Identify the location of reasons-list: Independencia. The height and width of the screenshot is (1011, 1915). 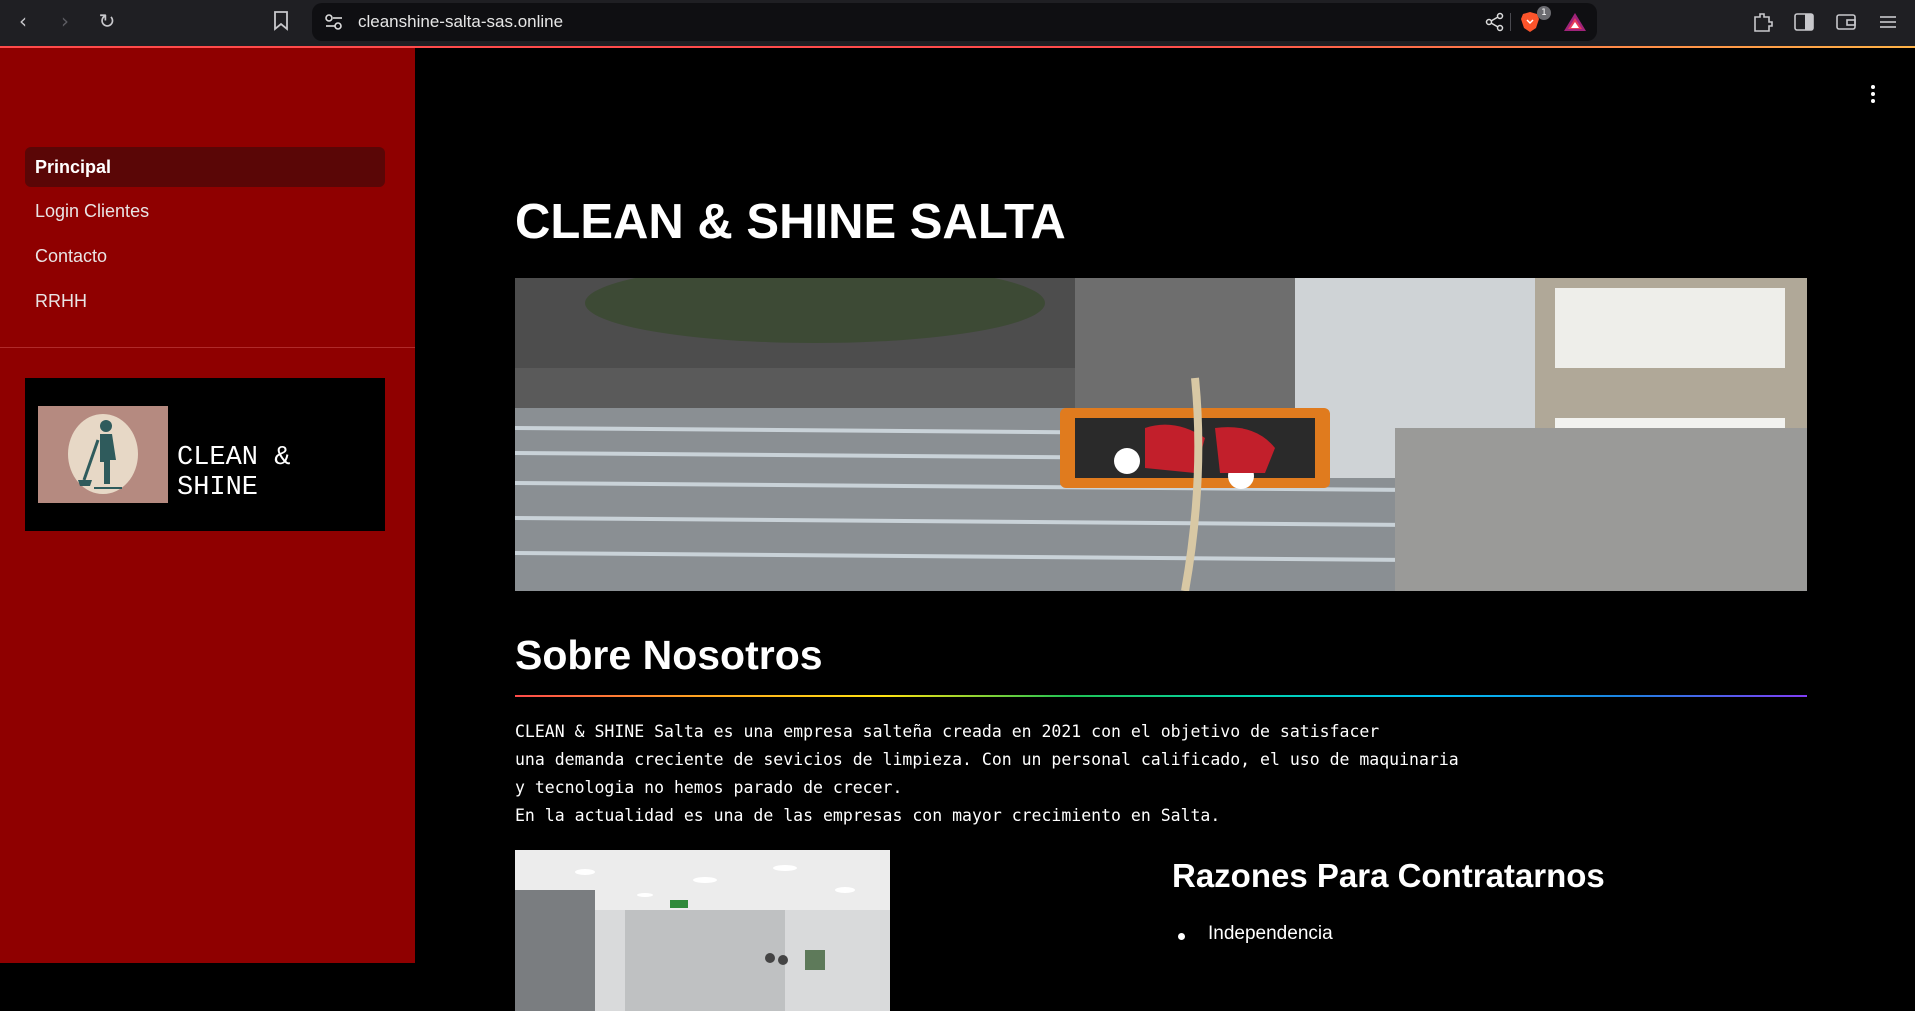
(1252, 934).